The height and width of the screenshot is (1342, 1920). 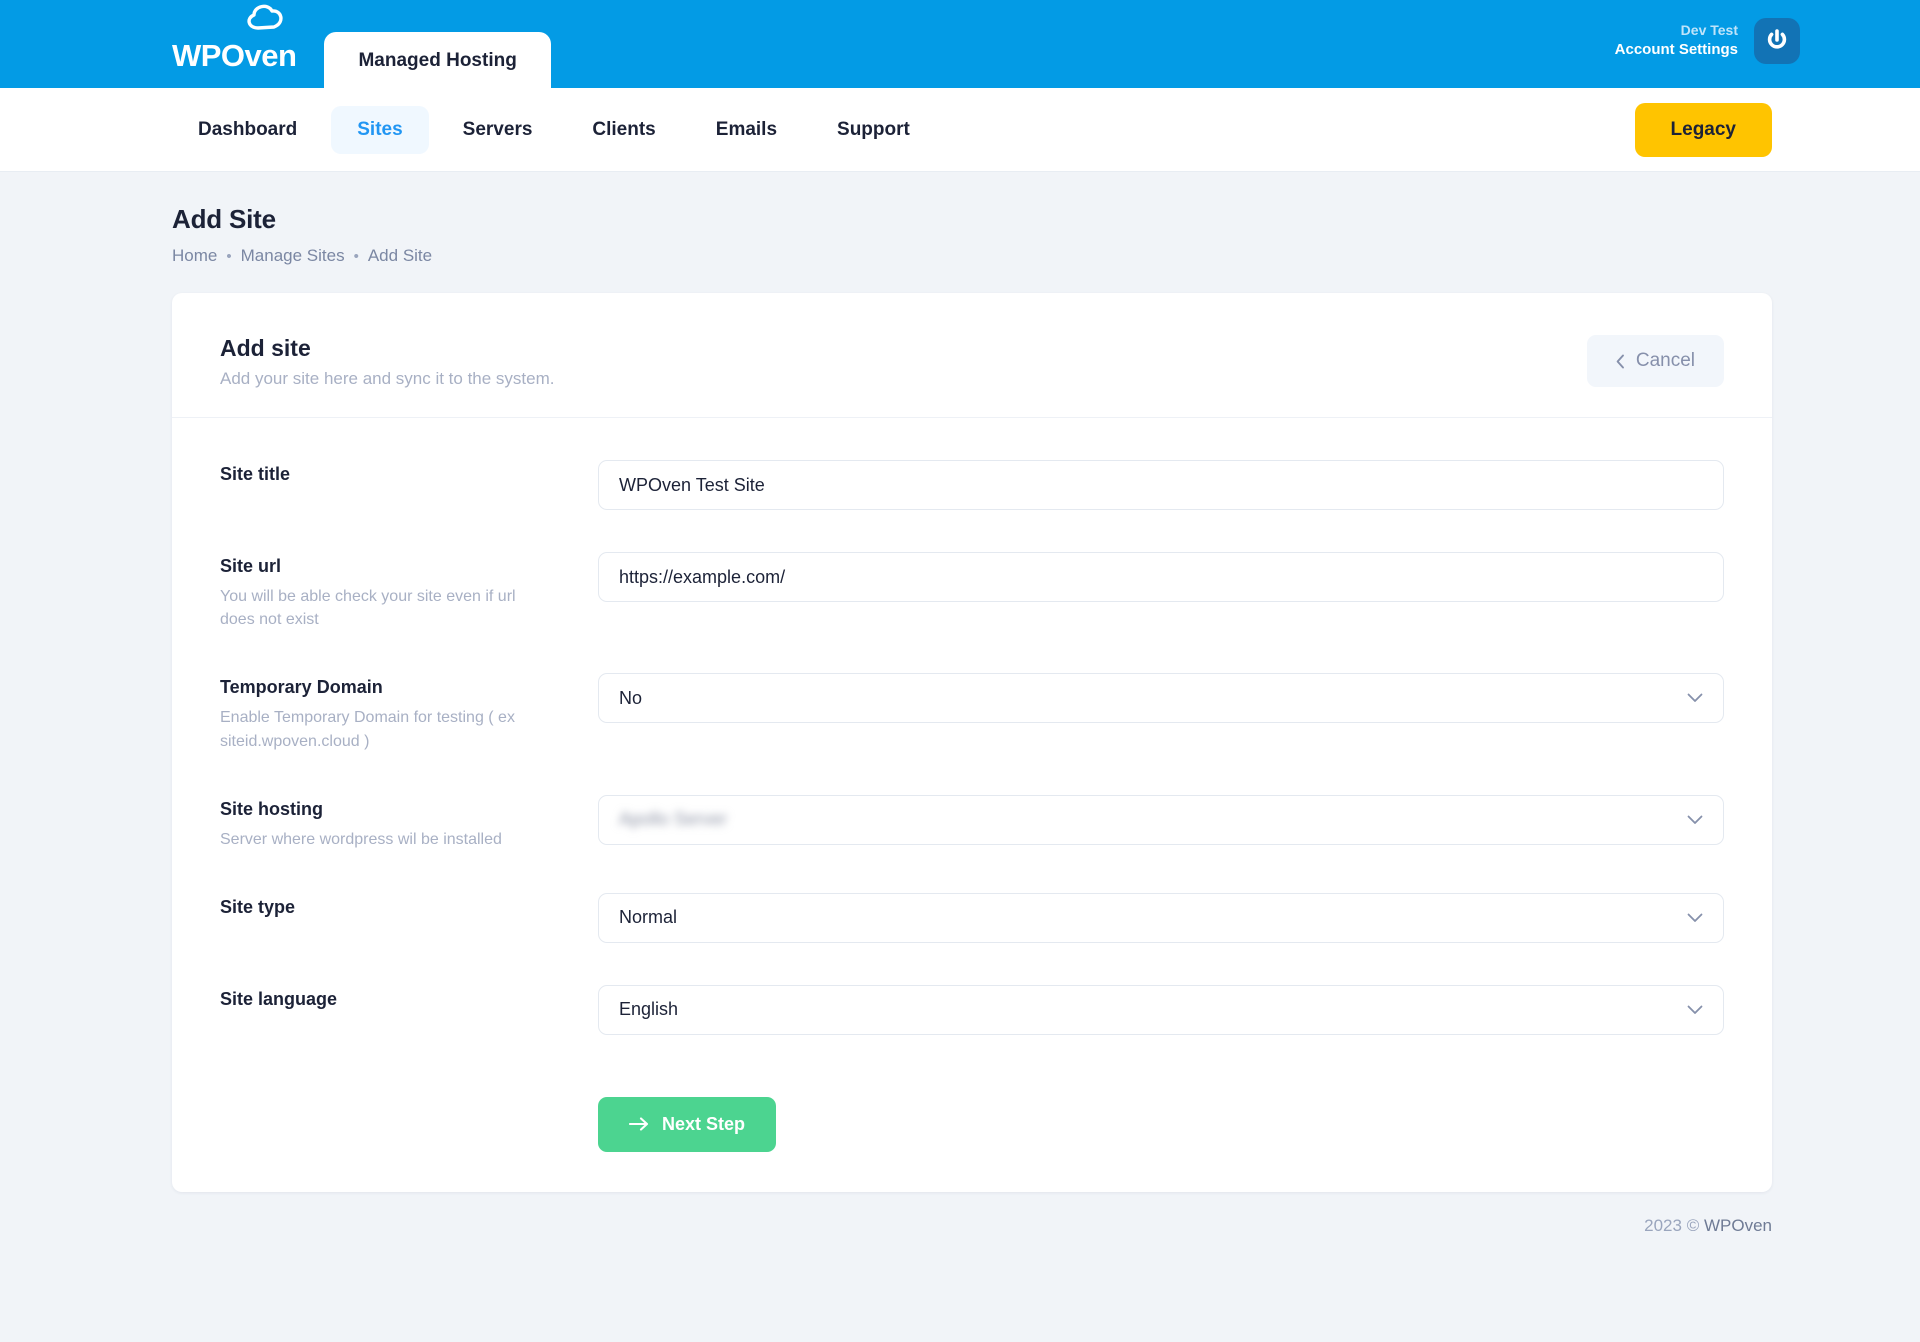 I want to click on account-user-name: Dev Test, so click(x=1709, y=30).